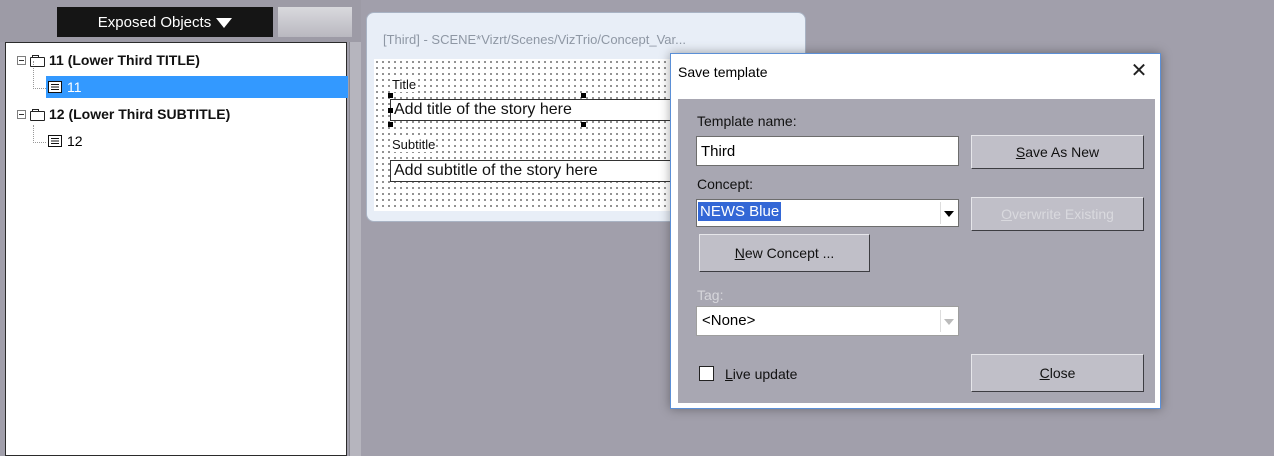 This screenshot has width=1274, height=456. Describe the element at coordinates (1020, 152) in the screenshot. I see `button-mnemonic: S` at that location.